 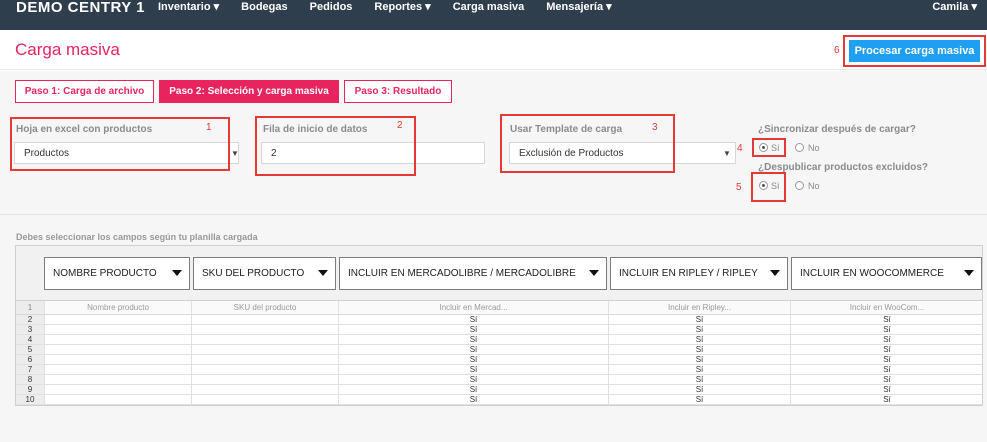 What do you see at coordinates (473, 273) in the screenshot?
I see `mapping-select-3: INCLUIR EN MERCADOLIBRE / MERCADOLIBRE` at bounding box center [473, 273].